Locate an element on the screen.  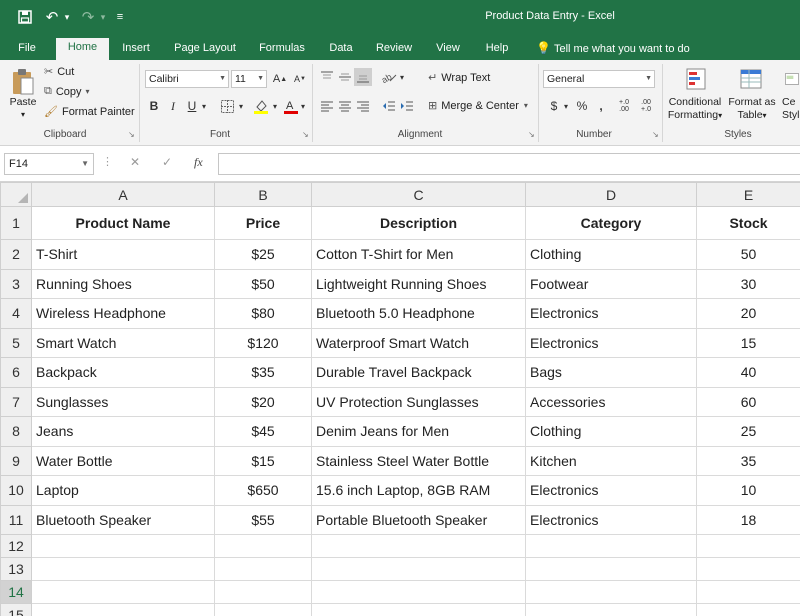
font-name-combo: Calibri ▼ is located at coordinates (187, 79).